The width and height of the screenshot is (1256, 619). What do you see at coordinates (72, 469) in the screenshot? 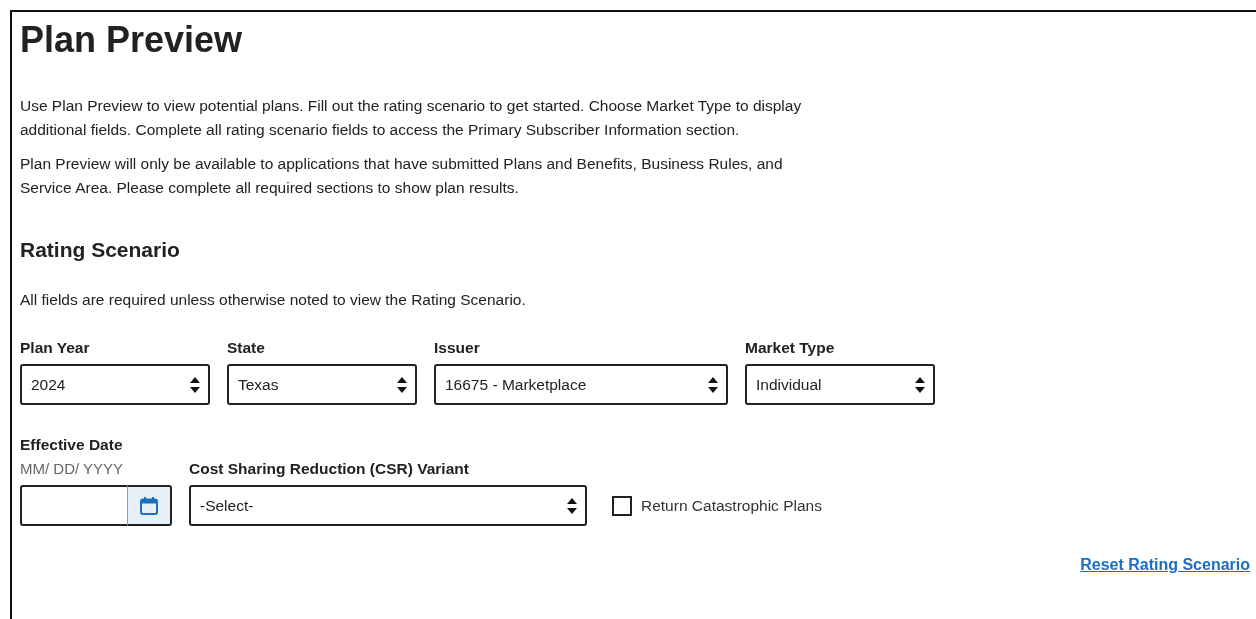
I see `date-format-hint: MM/ DD/ YYYY` at bounding box center [72, 469].